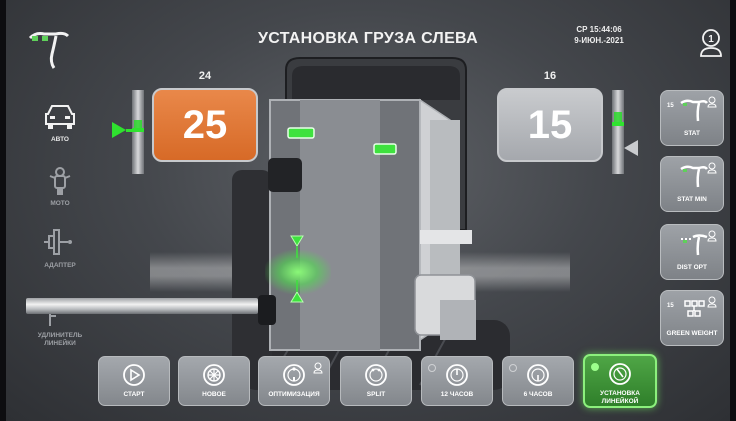  What do you see at coordinates (294, 394) in the screenshot?
I see `optimization-label: ОПТИМИЗАЦИЯ` at bounding box center [294, 394].